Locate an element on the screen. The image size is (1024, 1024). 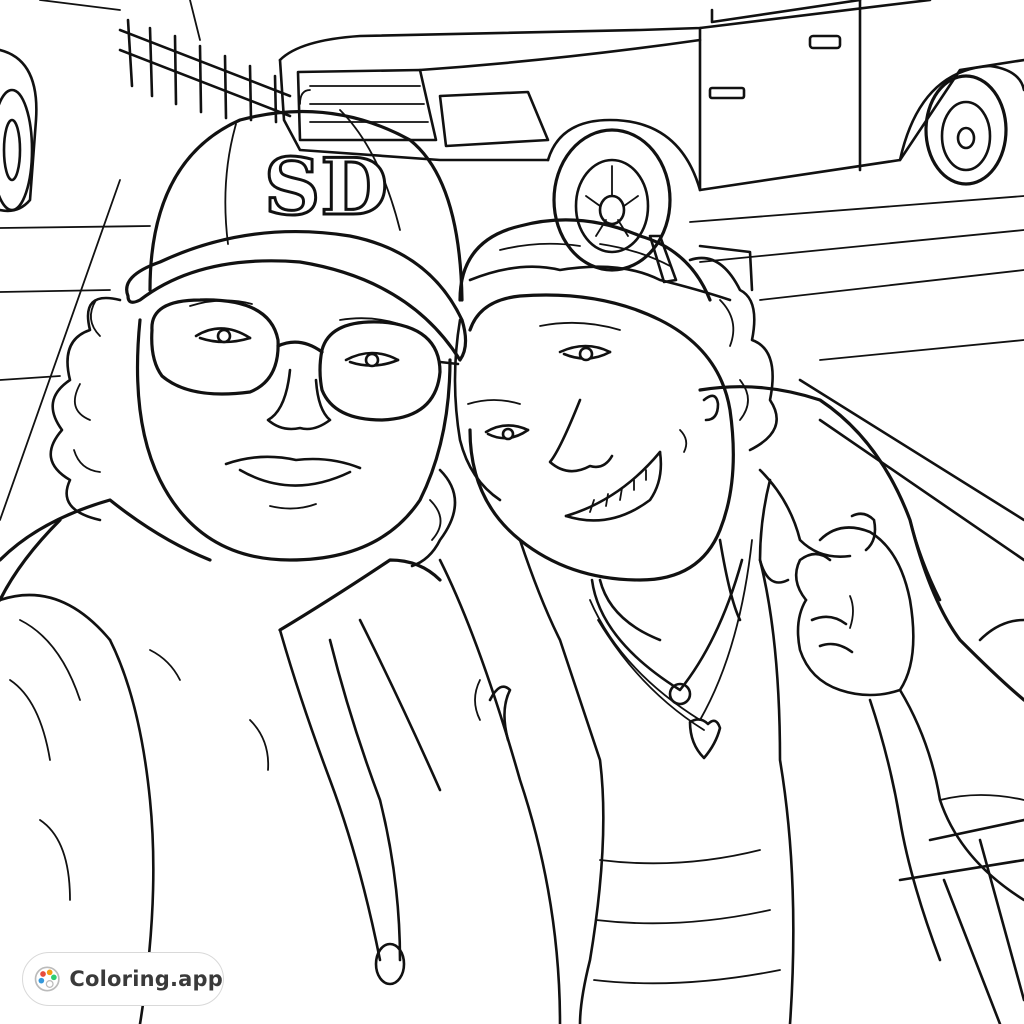
cap-logo-sd: SD is located at coordinates (326, 187).